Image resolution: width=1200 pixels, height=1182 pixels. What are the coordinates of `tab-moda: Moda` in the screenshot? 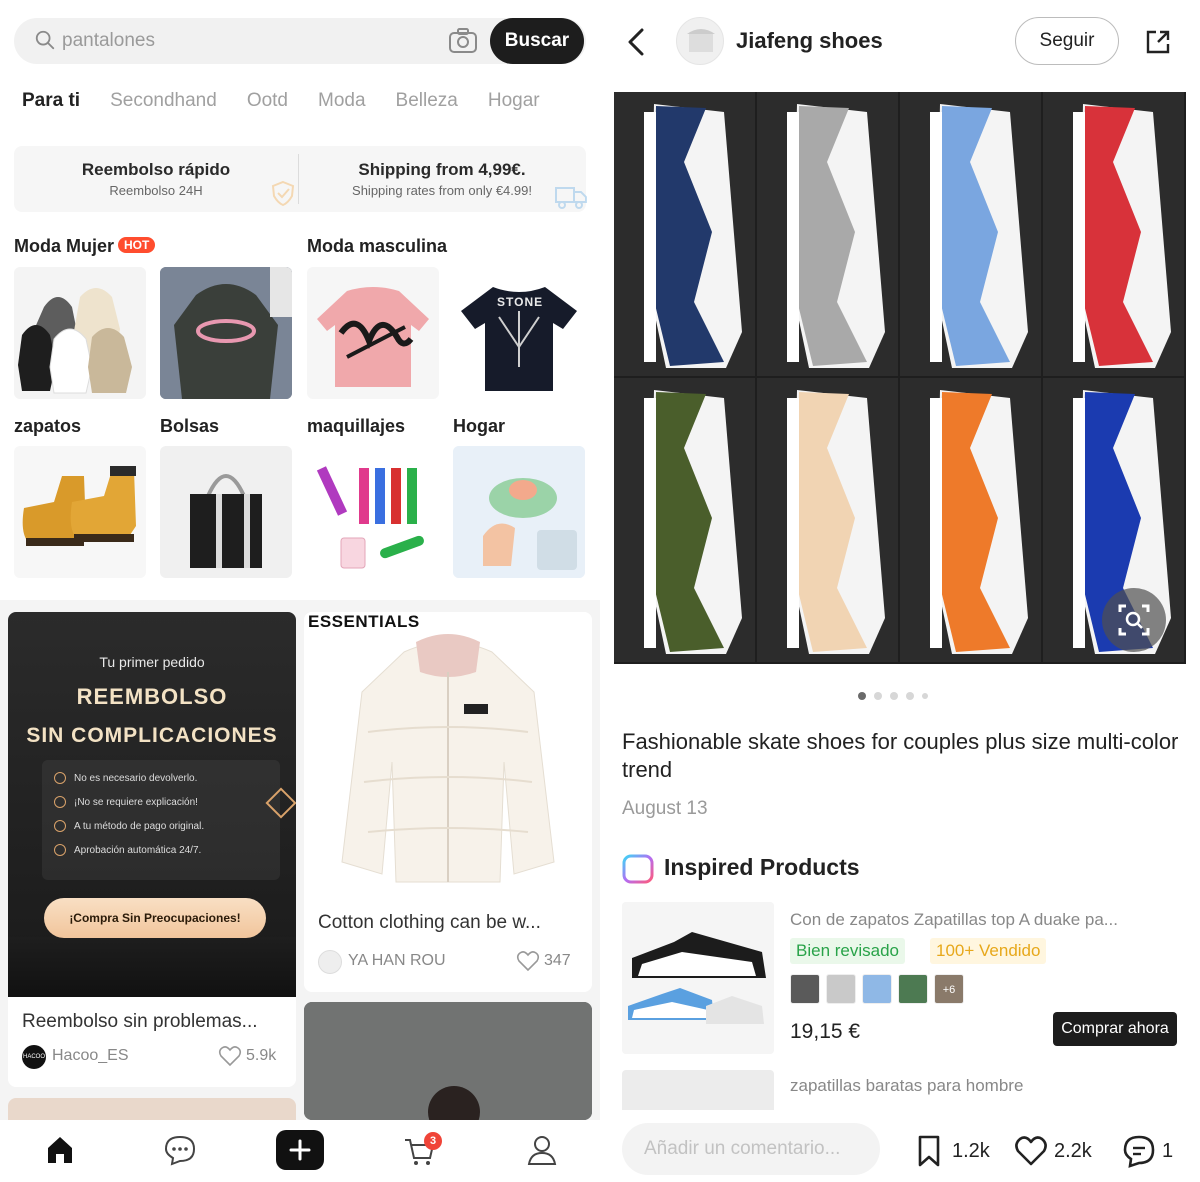 It's located at (342, 101).